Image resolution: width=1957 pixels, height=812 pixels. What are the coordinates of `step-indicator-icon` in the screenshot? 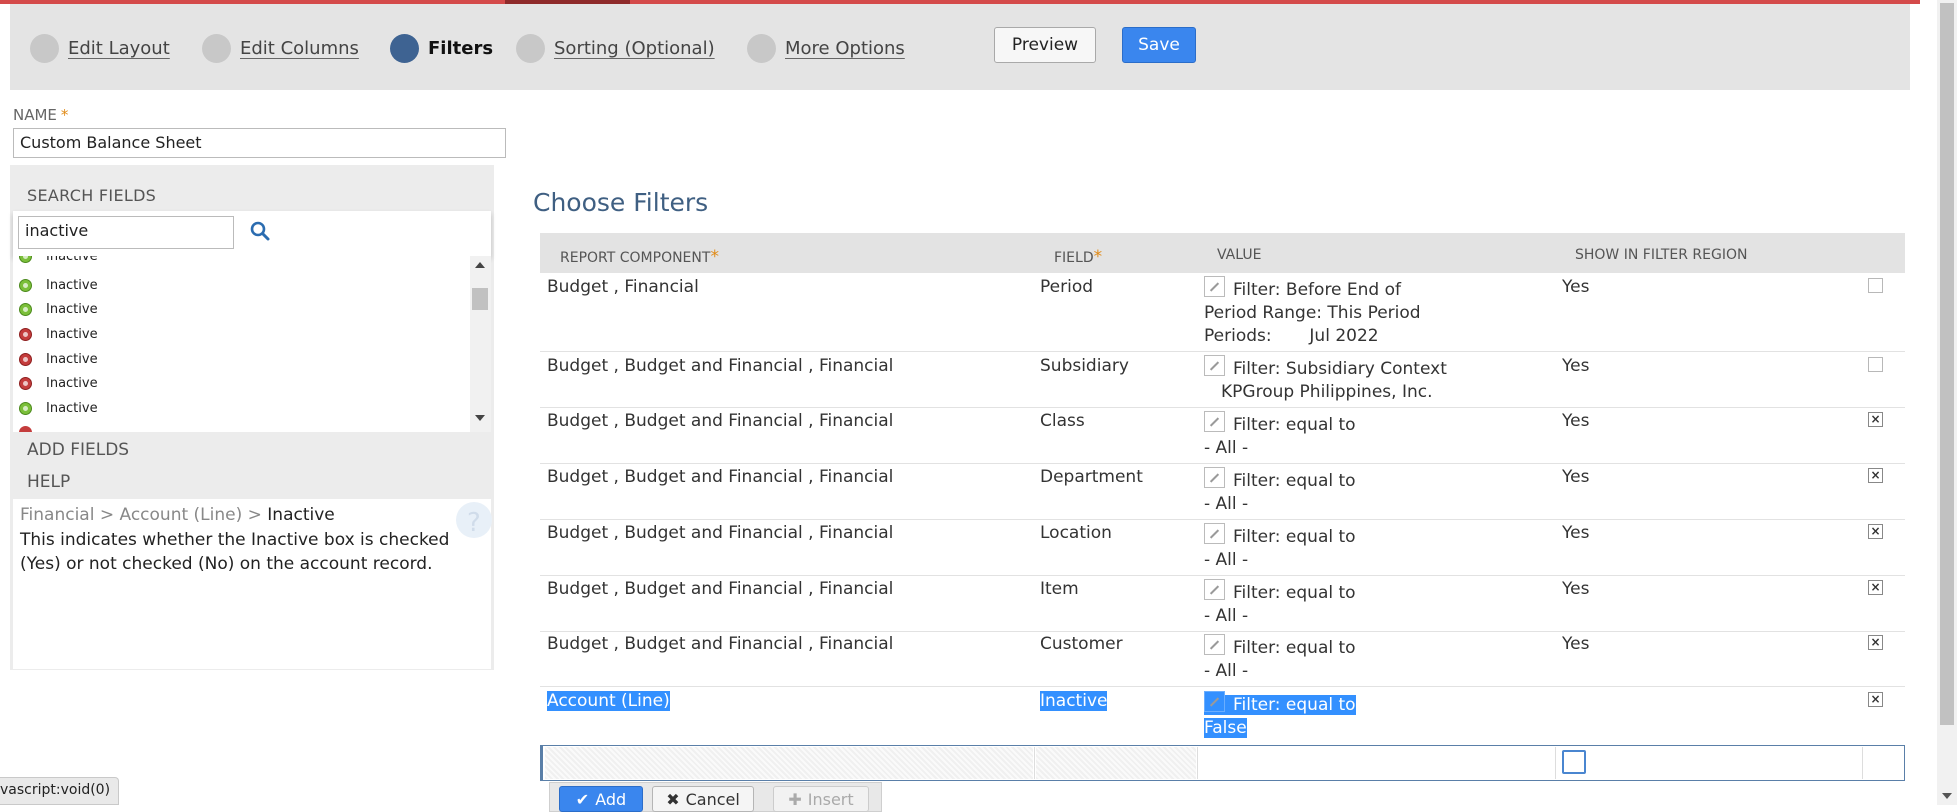 It's located at (761, 48).